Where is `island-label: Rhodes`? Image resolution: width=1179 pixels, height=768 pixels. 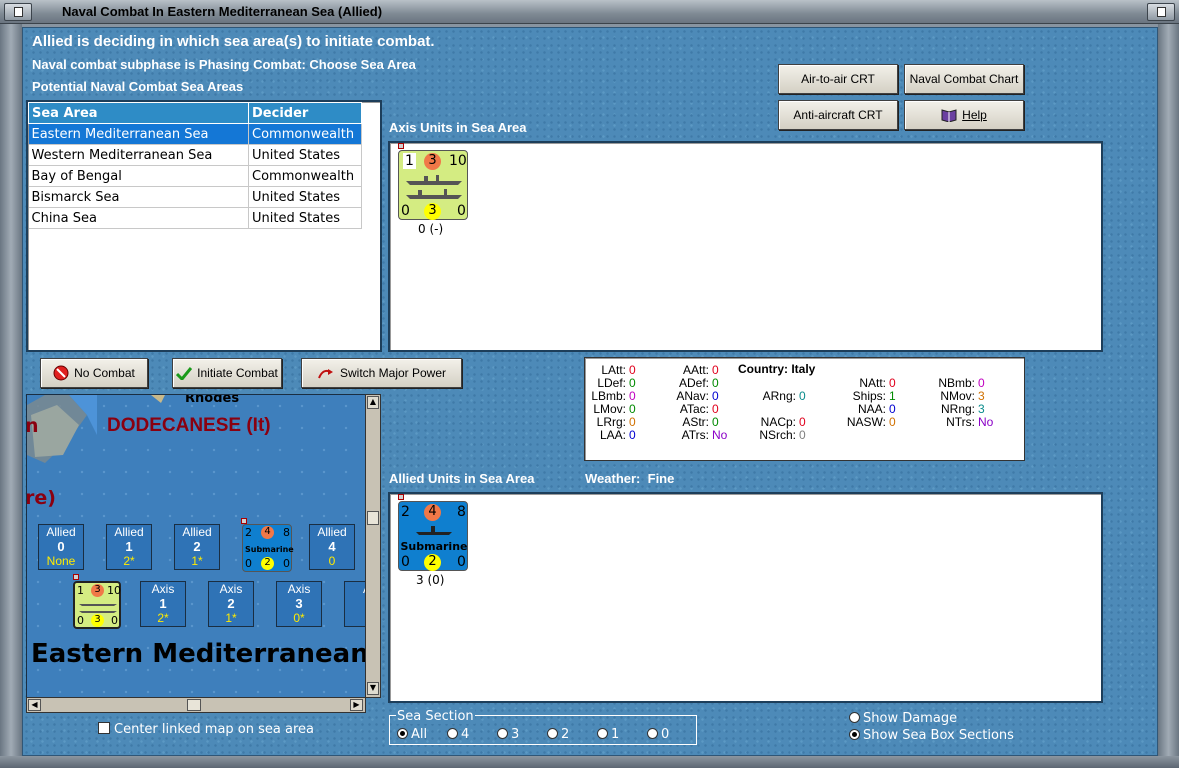 island-label: Rhodes is located at coordinates (212, 400).